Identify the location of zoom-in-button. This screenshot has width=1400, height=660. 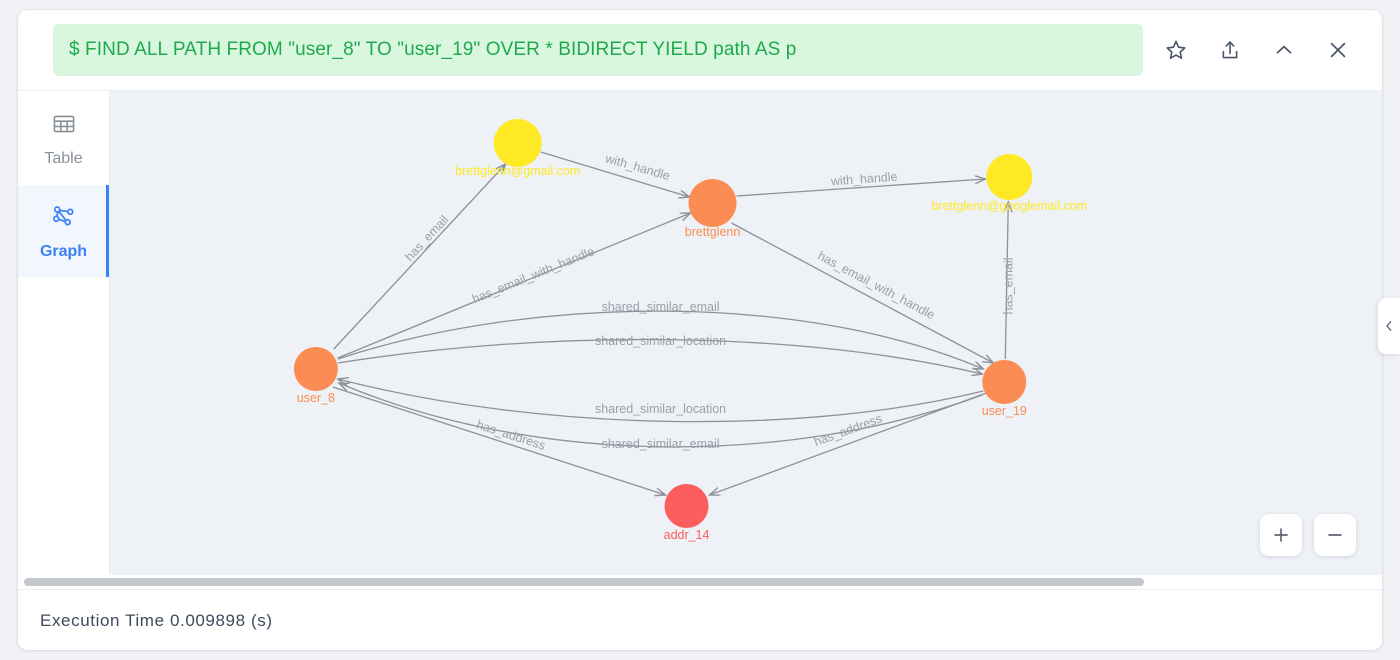
(1281, 535).